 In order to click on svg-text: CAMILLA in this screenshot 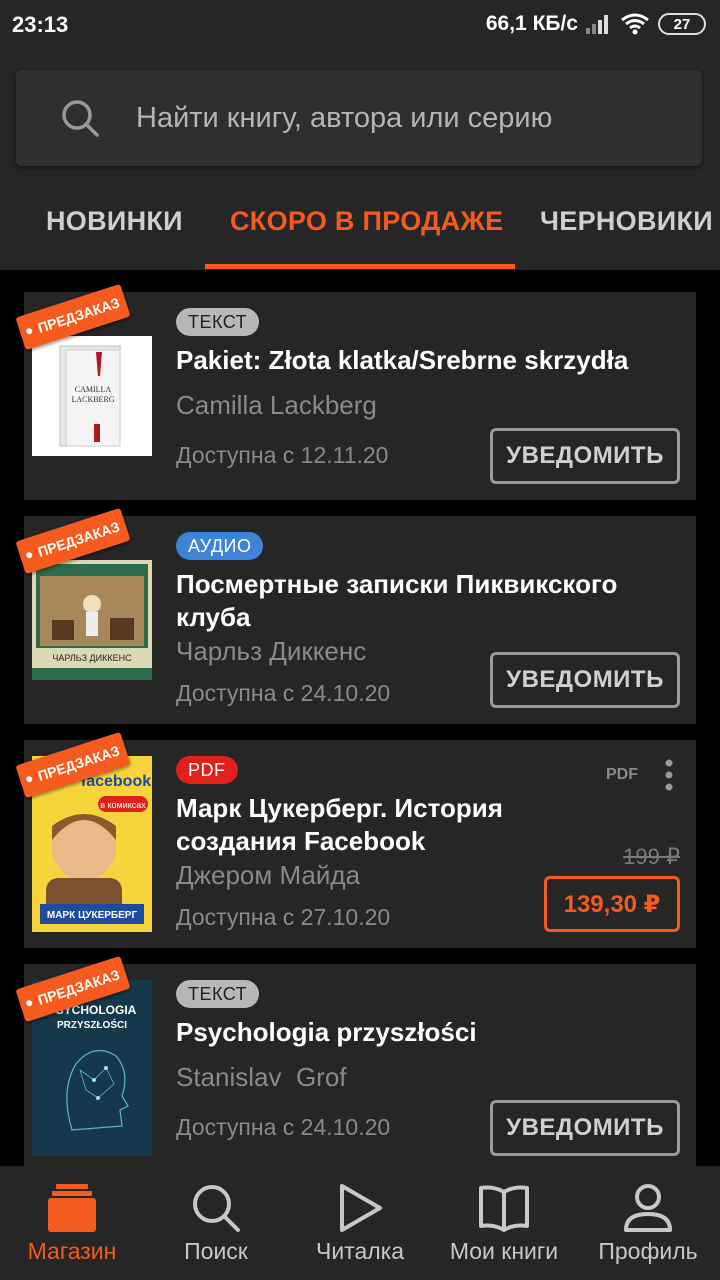, I will do `click(93, 389)`.